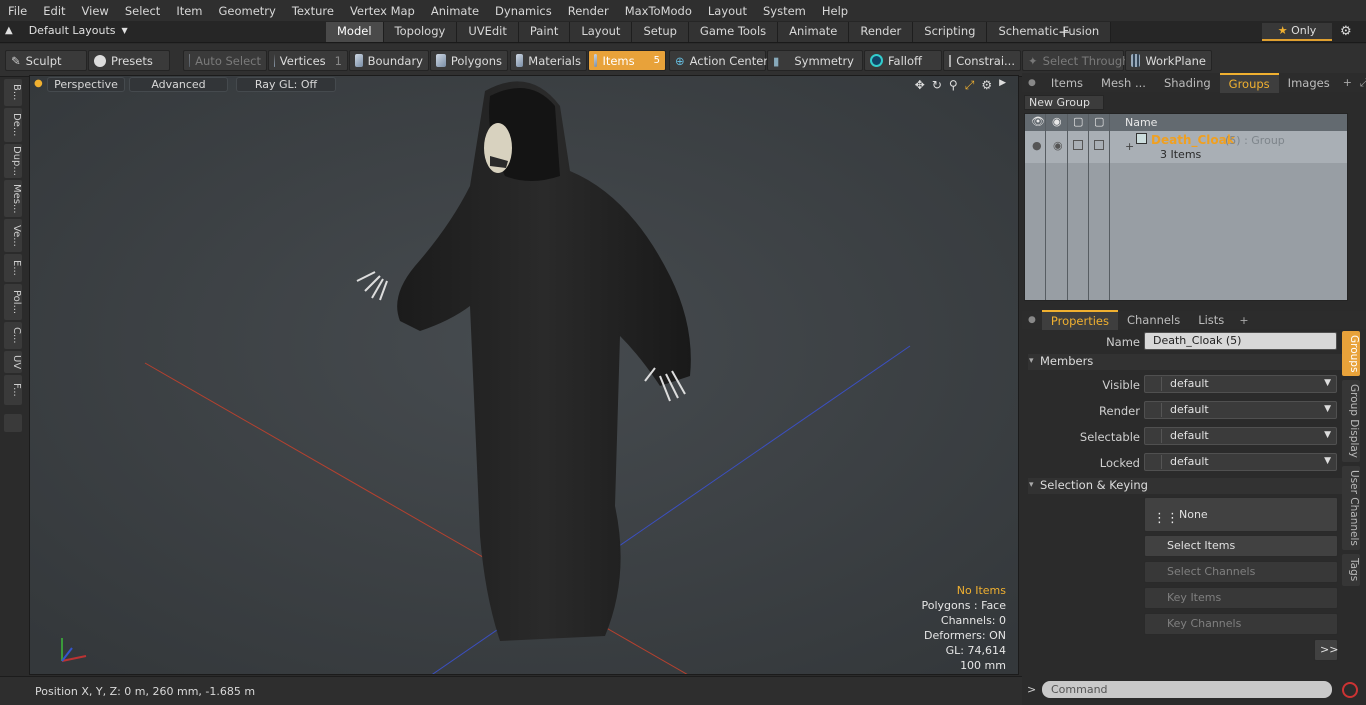  What do you see at coordinates (313, 11) in the screenshot?
I see `menu-texture: Texture` at bounding box center [313, 11].